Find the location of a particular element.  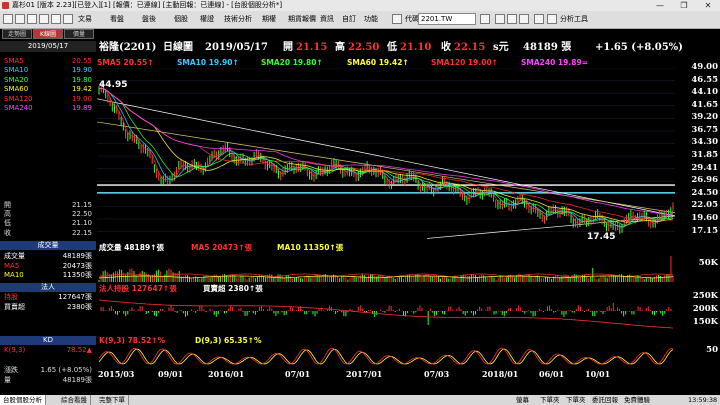

x-tick-label: 07/03 is located at coordinates (437, 374).